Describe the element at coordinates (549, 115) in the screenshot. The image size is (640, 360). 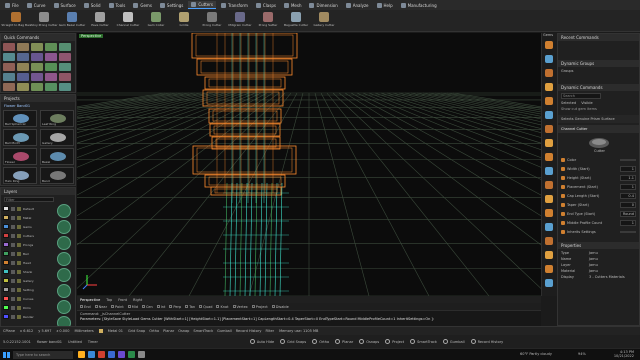
I see `heart-icon` at that location.